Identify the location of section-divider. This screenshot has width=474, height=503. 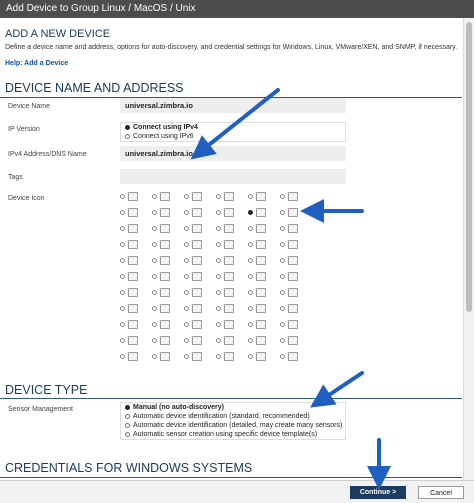
(231, 398).